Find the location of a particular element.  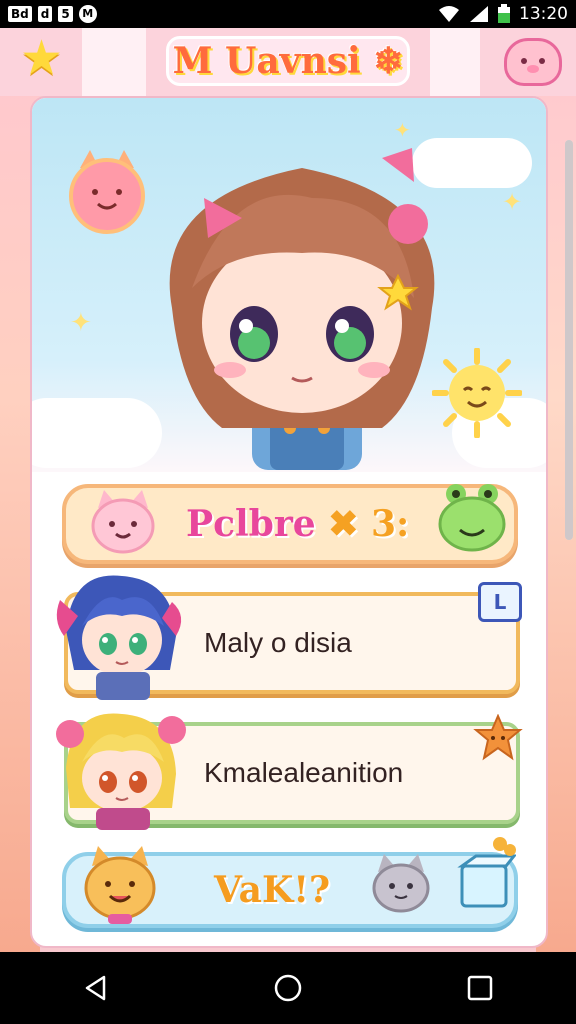

back-button is located at coordinates (96, 988).